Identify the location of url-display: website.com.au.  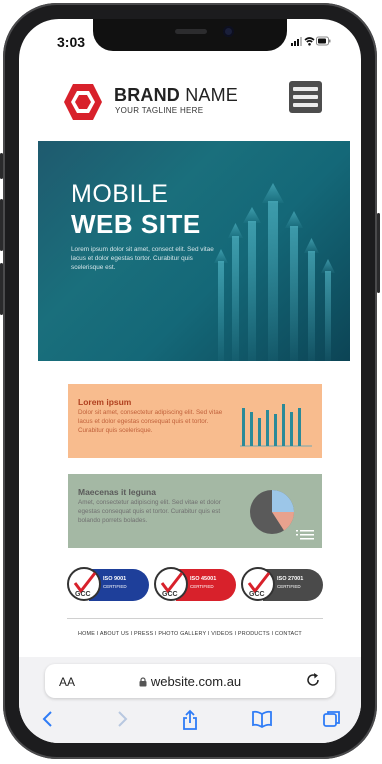
(190, 681).